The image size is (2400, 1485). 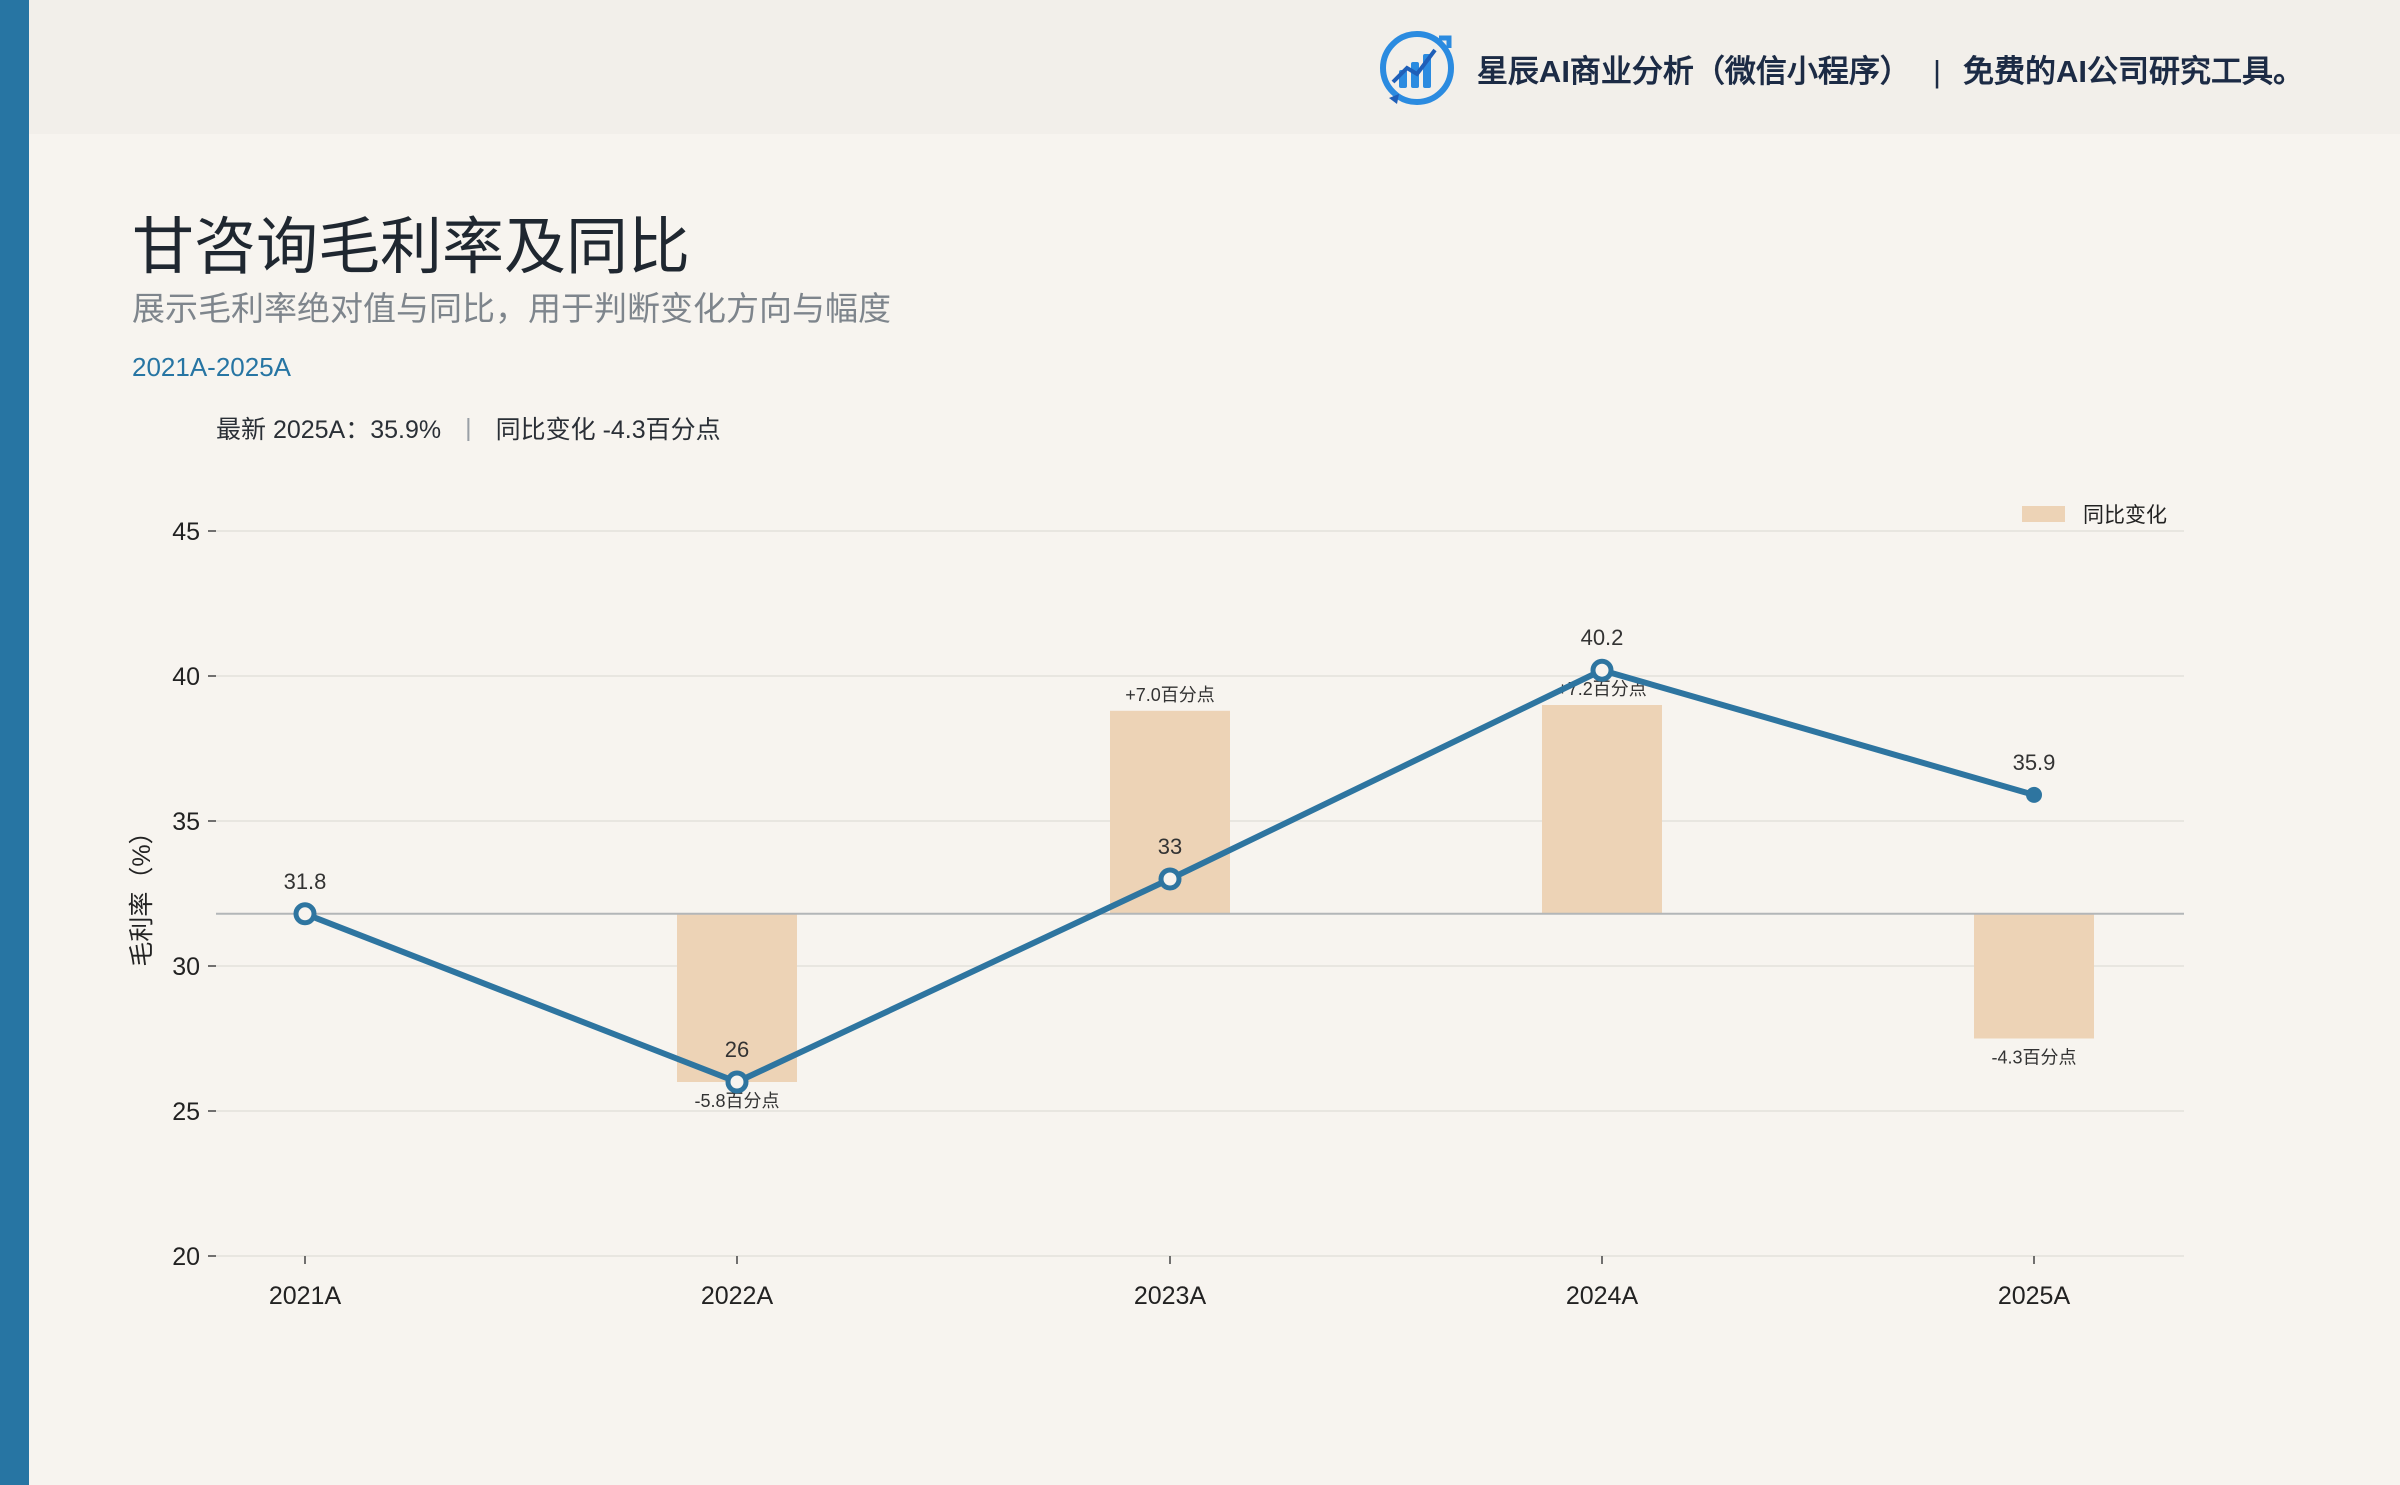 What do you see at coordinates (305, 881) in the screenshot?
I see `data-point-label: 31.8` at bounding box center [305, 881].